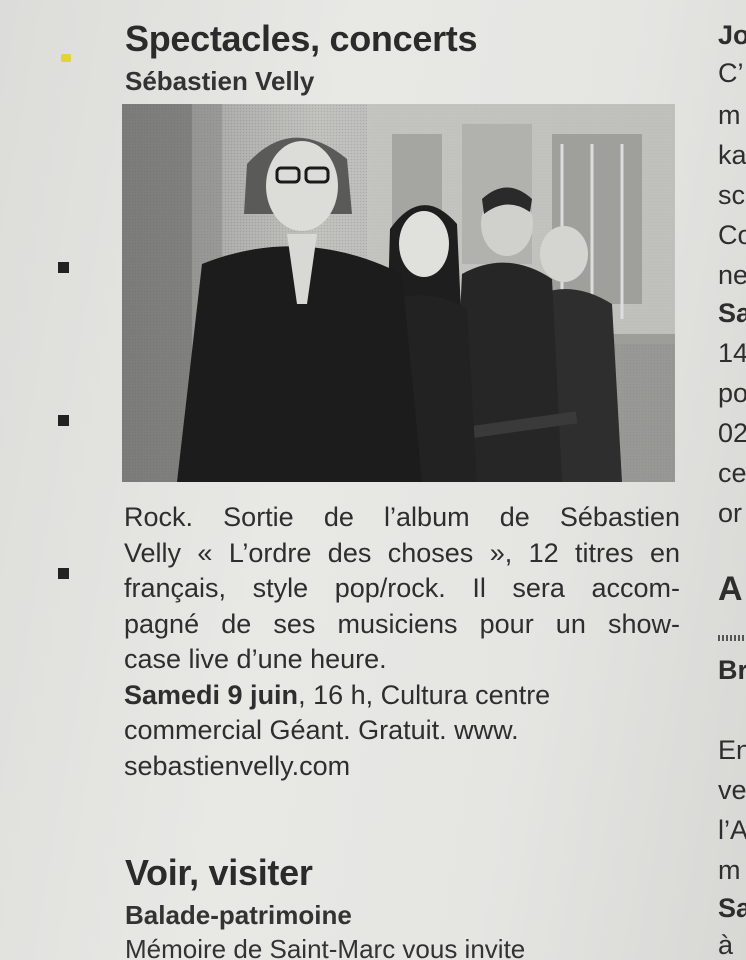  I want to click on column-heading-fragment: A, so click(730, 589).